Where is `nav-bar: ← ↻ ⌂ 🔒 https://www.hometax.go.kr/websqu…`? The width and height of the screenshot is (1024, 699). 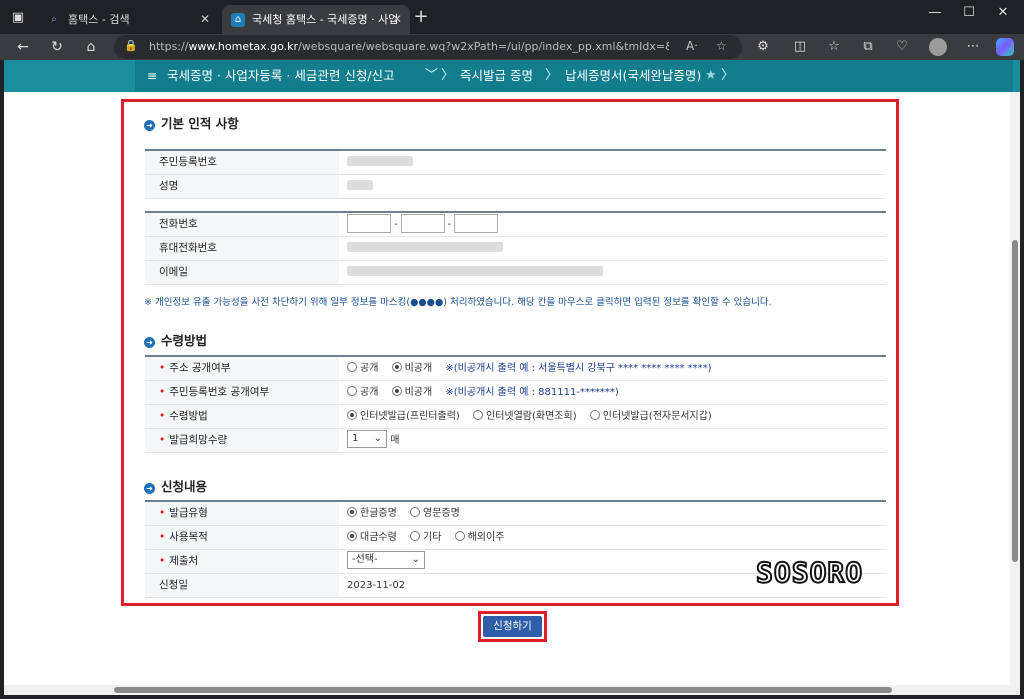 nav-bar: ← ↻ ⌂ 🔒 https://www.hometax.go.kr/websqu… is located at coordinates (512, 47).